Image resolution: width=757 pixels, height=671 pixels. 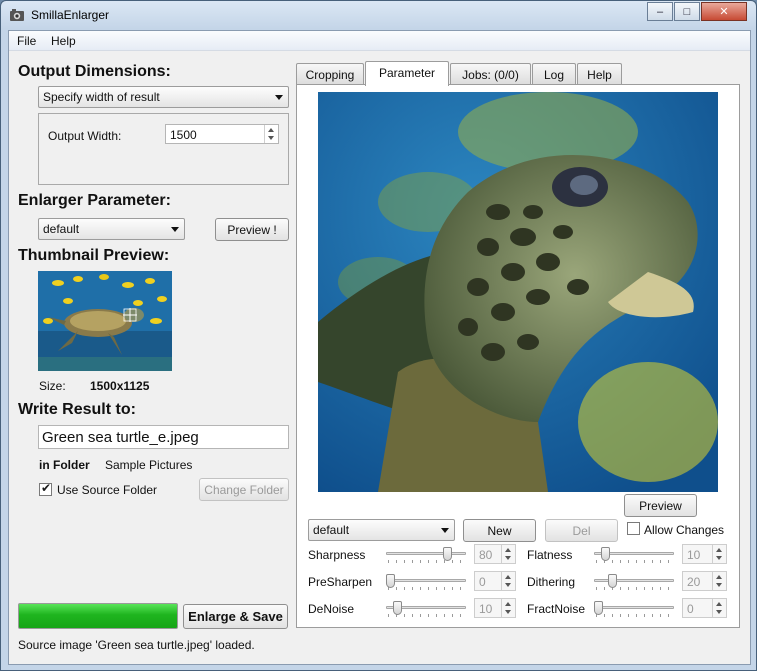 What do you see at coordinates (482, 582) in the screenshot?
I see `presharpen-value: 0` at bounding box center [482, 582].